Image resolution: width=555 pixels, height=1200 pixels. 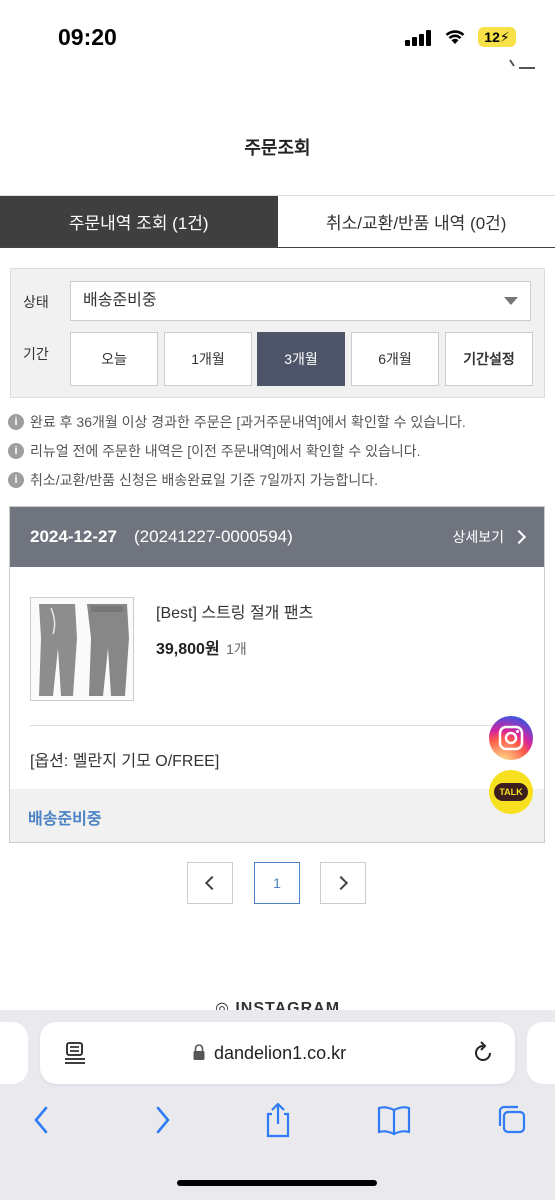 I want to click on product-price: 39,800원, so click(x=188, y=649).